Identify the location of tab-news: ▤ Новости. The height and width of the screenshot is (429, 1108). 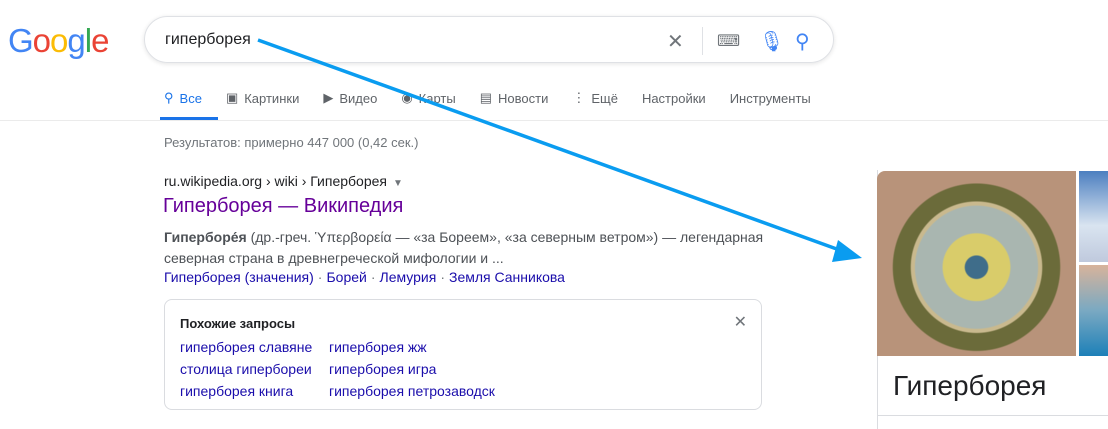
(514, 98).